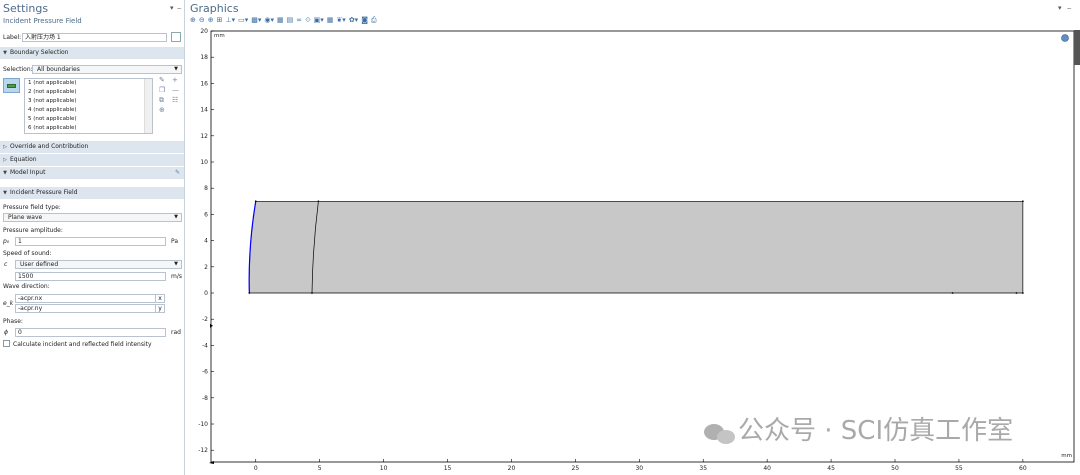  I want to click on x-tick-label: 50, so click(895, 468).